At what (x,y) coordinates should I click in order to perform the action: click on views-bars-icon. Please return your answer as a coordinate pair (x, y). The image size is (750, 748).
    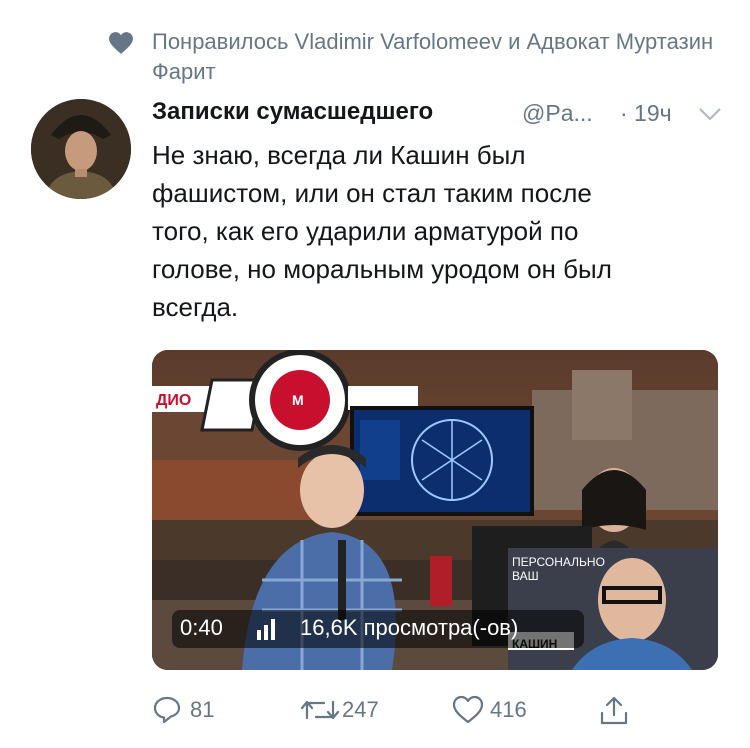
    Looking at the image, I should click on (266, 629).